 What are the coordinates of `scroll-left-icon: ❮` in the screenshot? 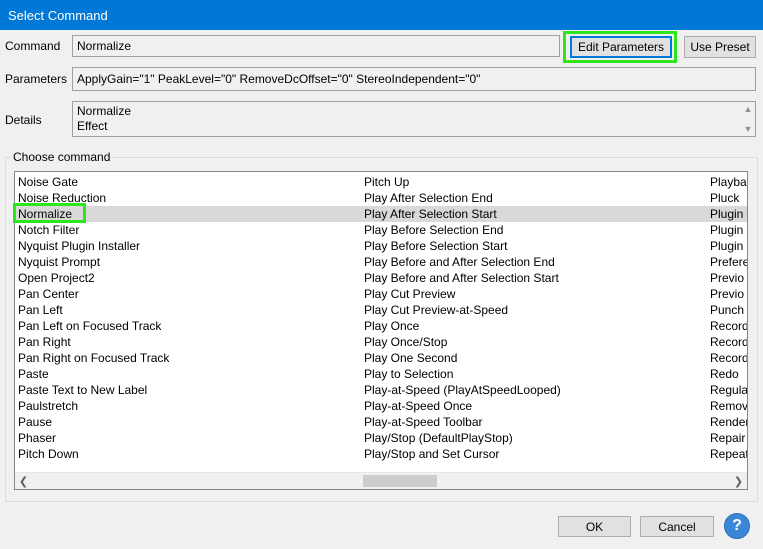 It's located at (23, 481).